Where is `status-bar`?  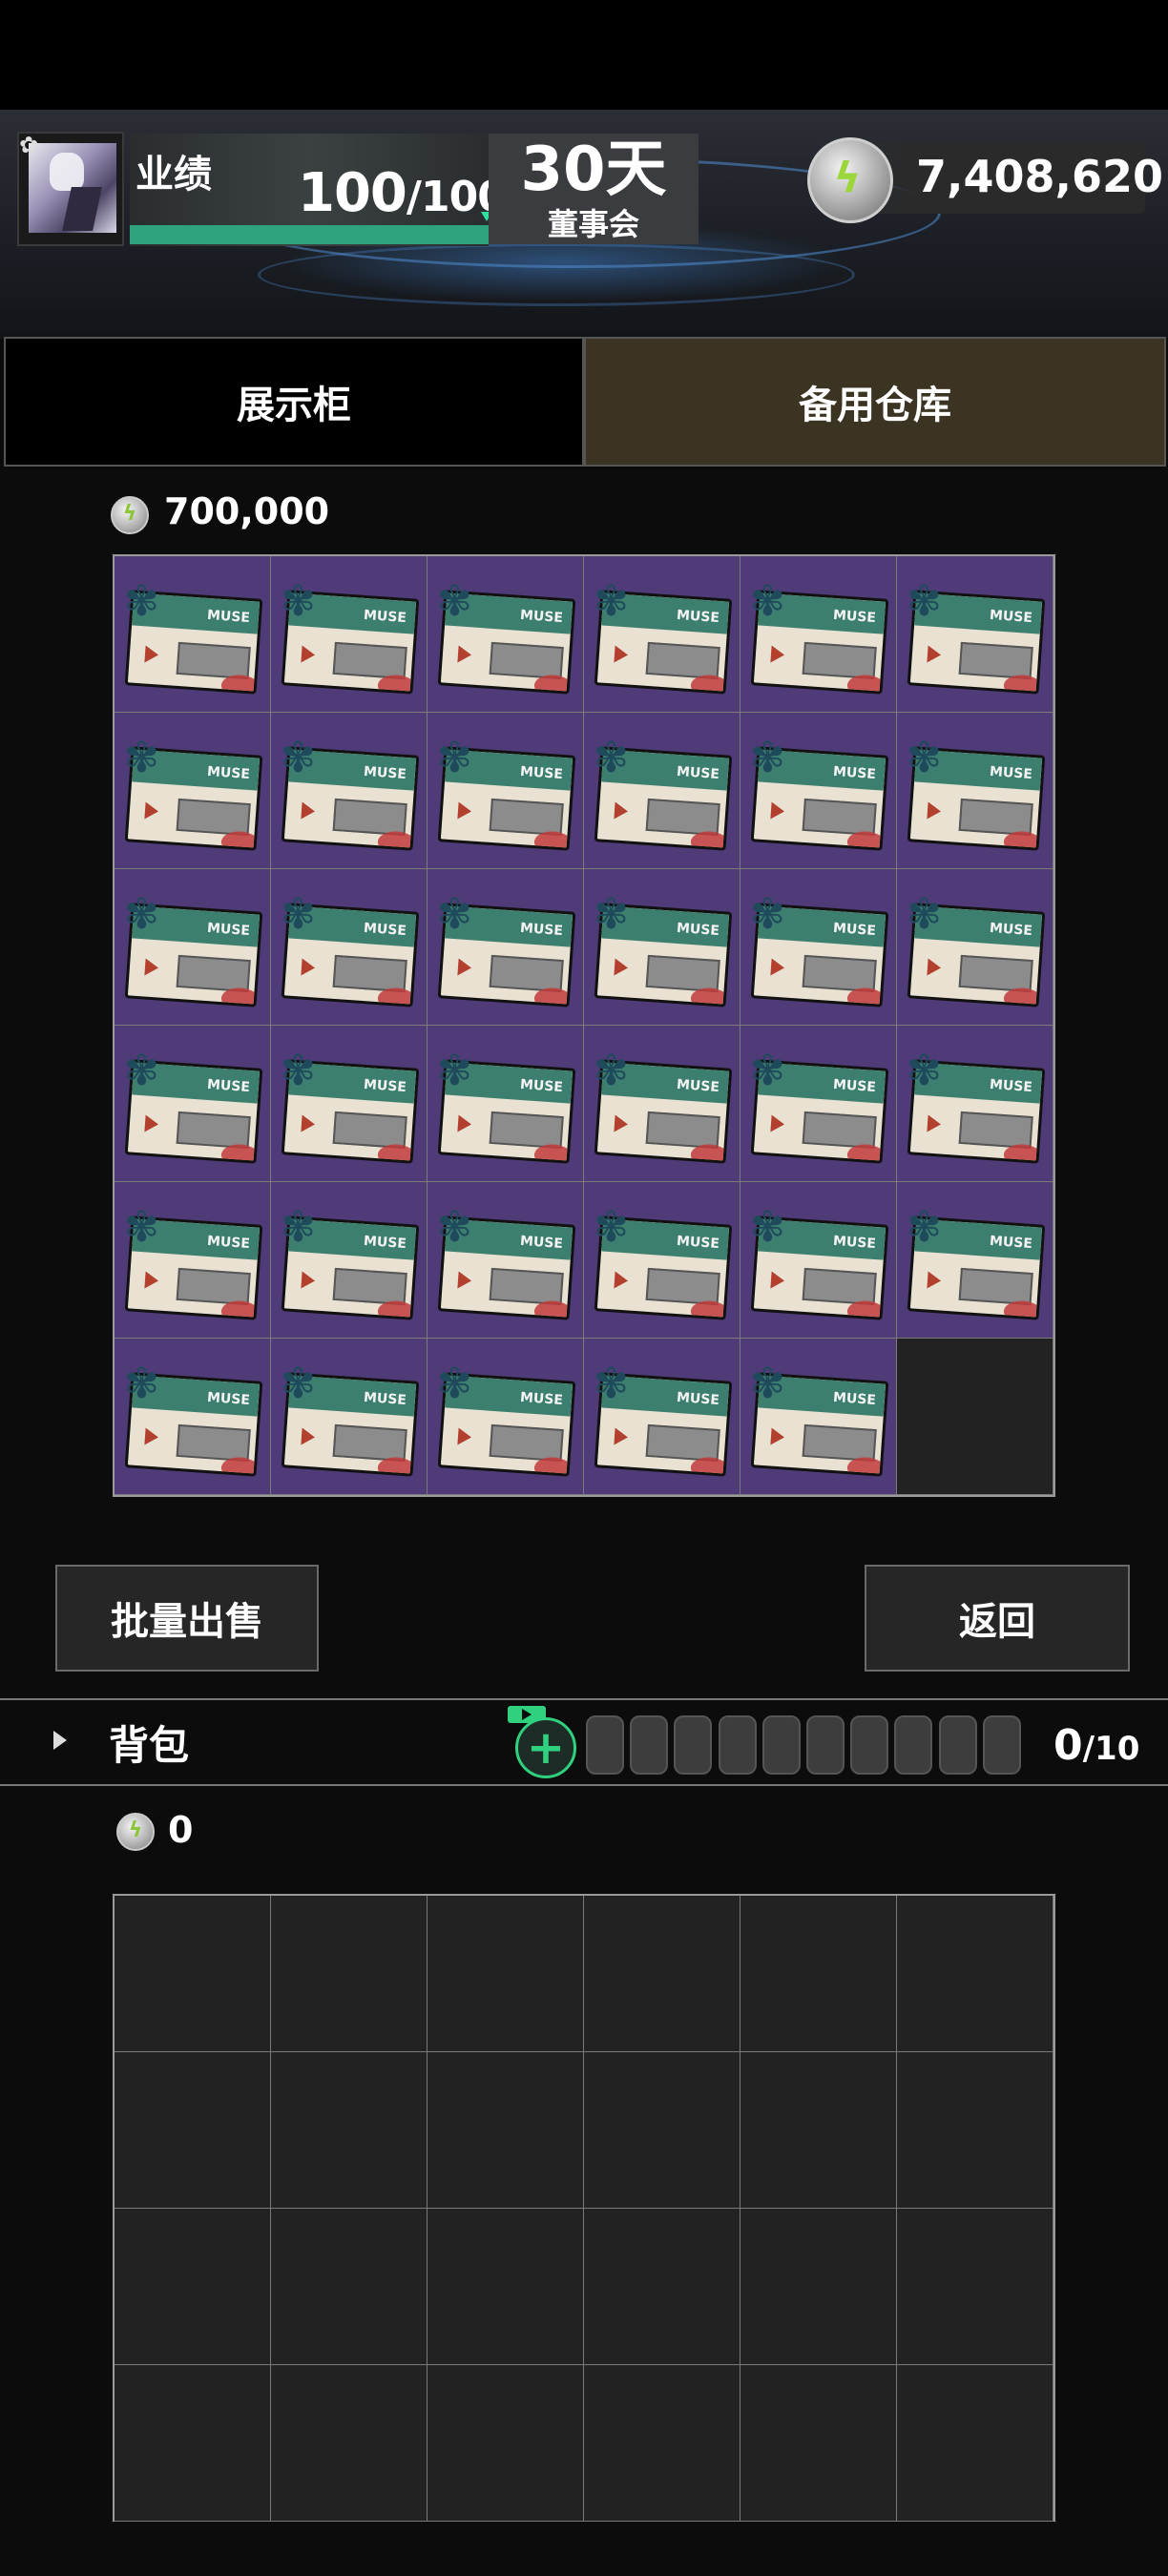
status-bar is located at coordinates (584, 55).